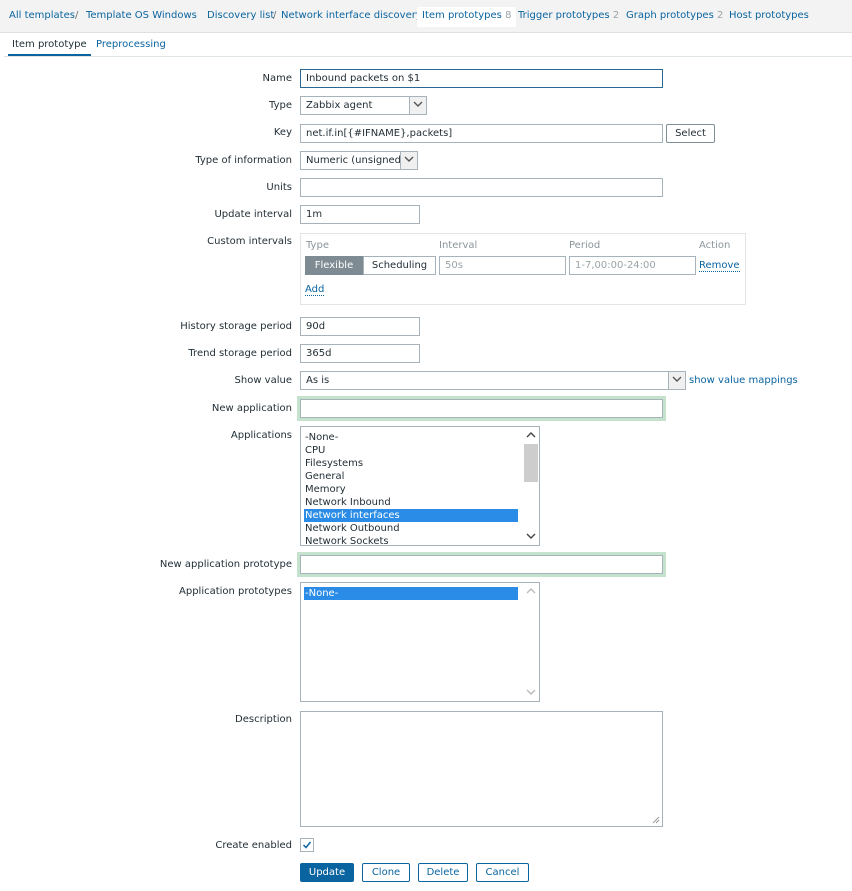 The width and height of the screenshot is (852, 891). I want to click on breadcrumb-all-templates: All templates, so click(42, 15).